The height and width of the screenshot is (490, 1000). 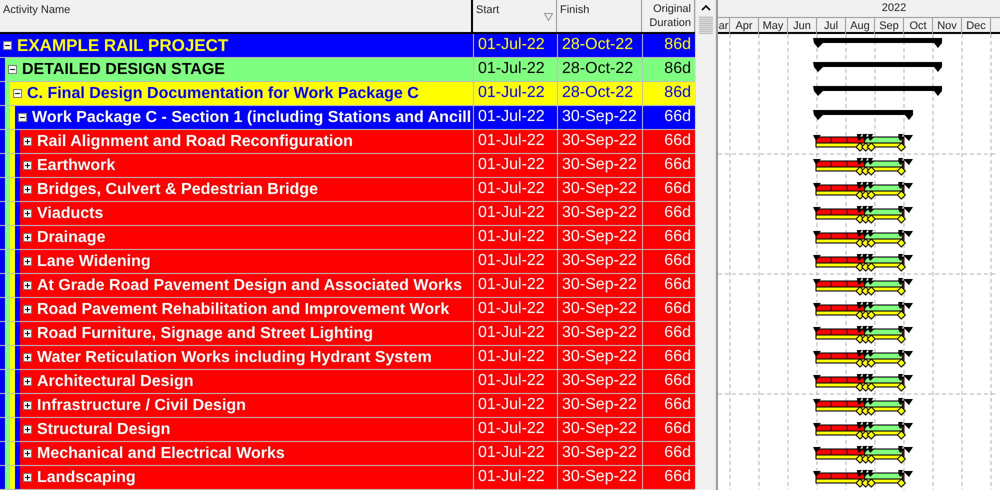 What do you see at coordinates (249, 286) in the screenshot?
I see `activity-name: At Grade Road Pavement Design and Associated Works` at bounding box center [249, 286].